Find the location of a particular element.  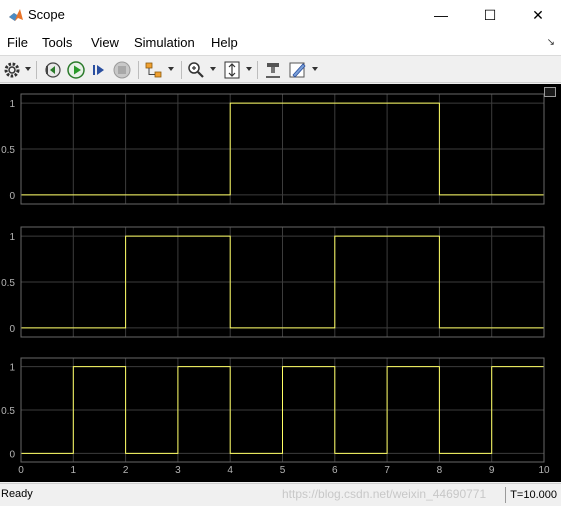

menu-help: Help is located at coordinates (224, 42).